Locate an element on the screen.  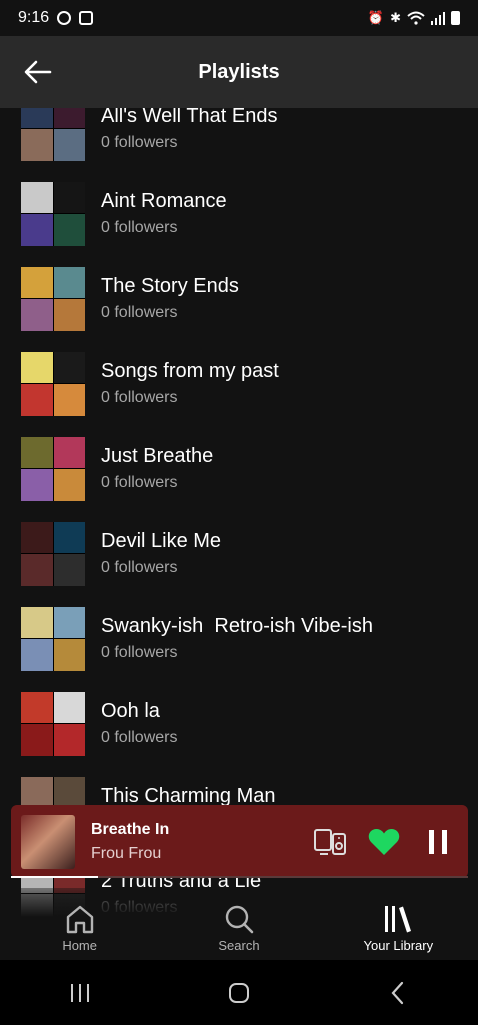
playlist-title: Just Breathe is located at coordinates (157, 456).